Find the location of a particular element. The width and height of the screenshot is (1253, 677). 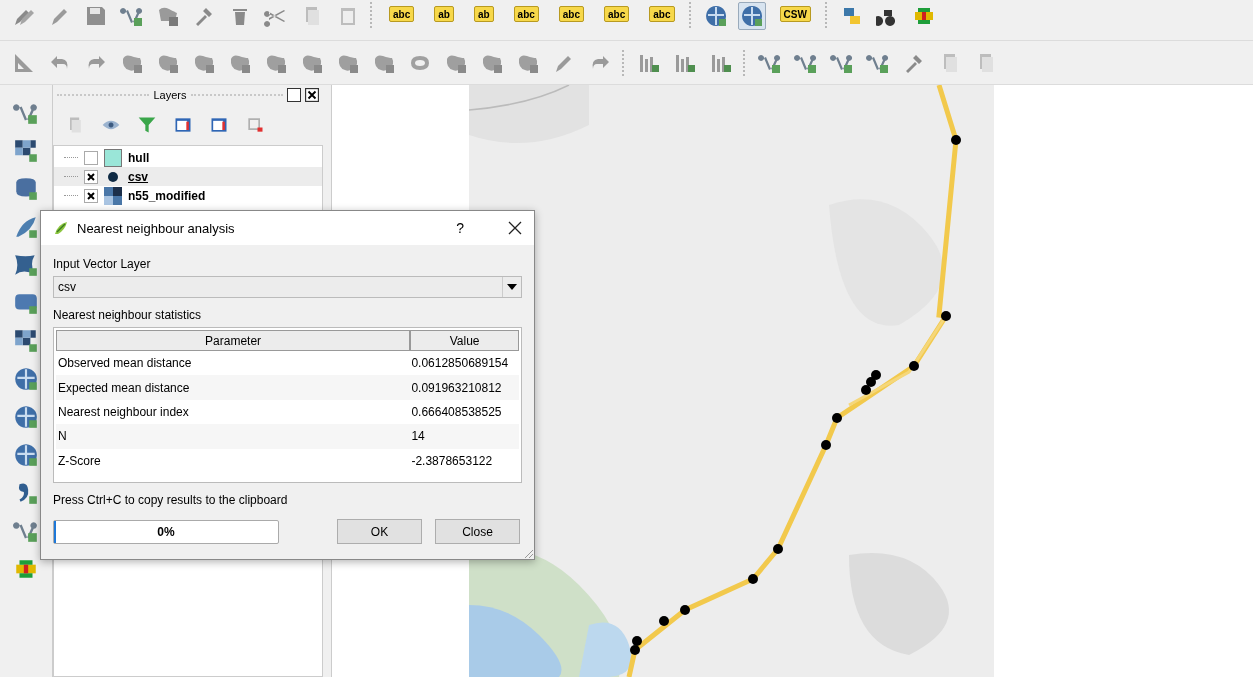

layer-item: csv is located at coordinates (188, 176).